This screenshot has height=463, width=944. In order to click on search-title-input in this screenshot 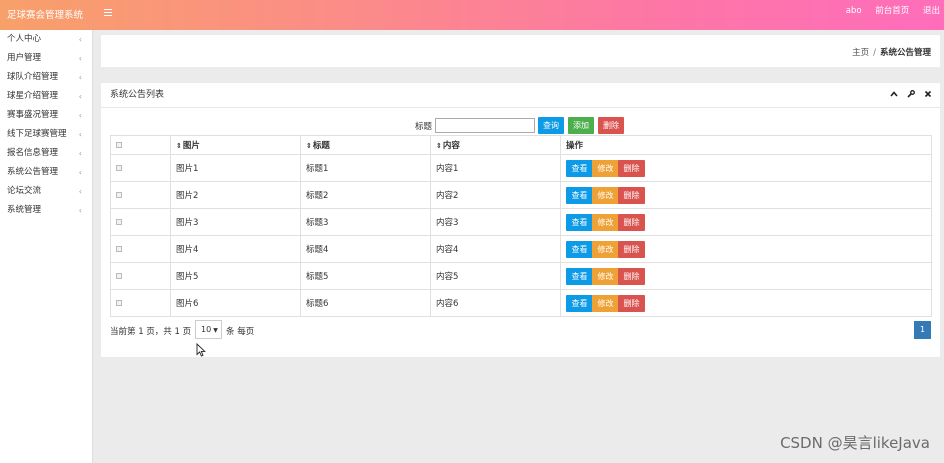, I will do `click(485, 125)`.